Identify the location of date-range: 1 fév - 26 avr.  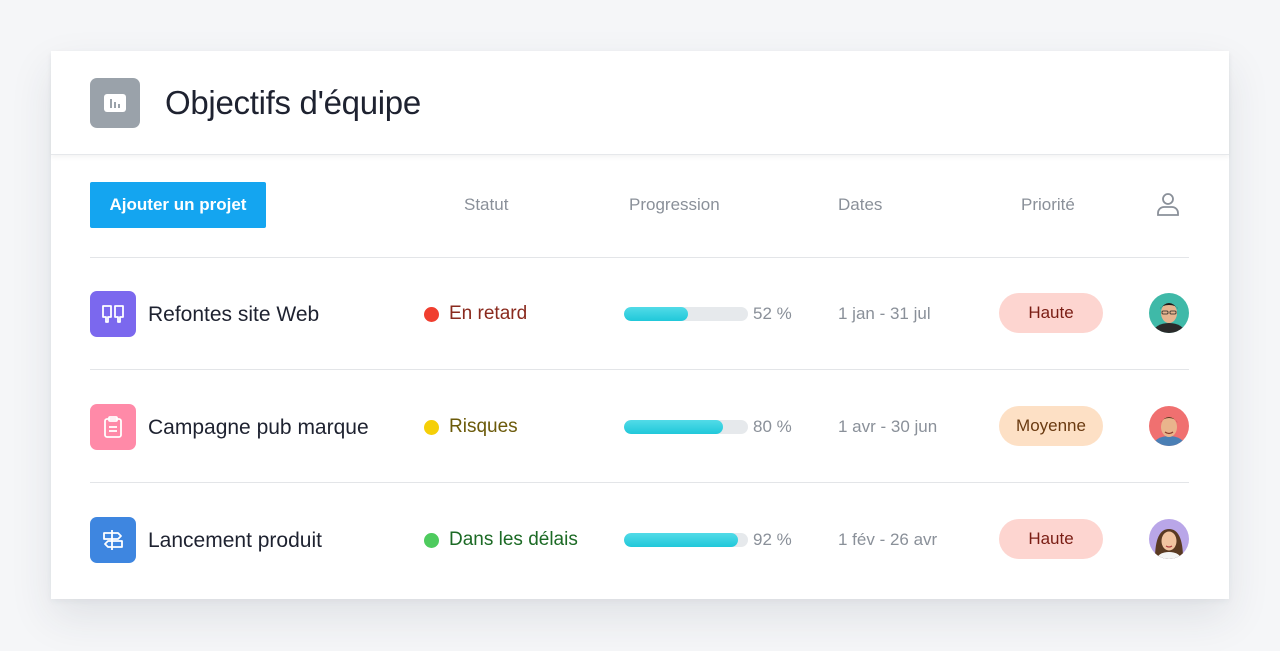
(887, 540).